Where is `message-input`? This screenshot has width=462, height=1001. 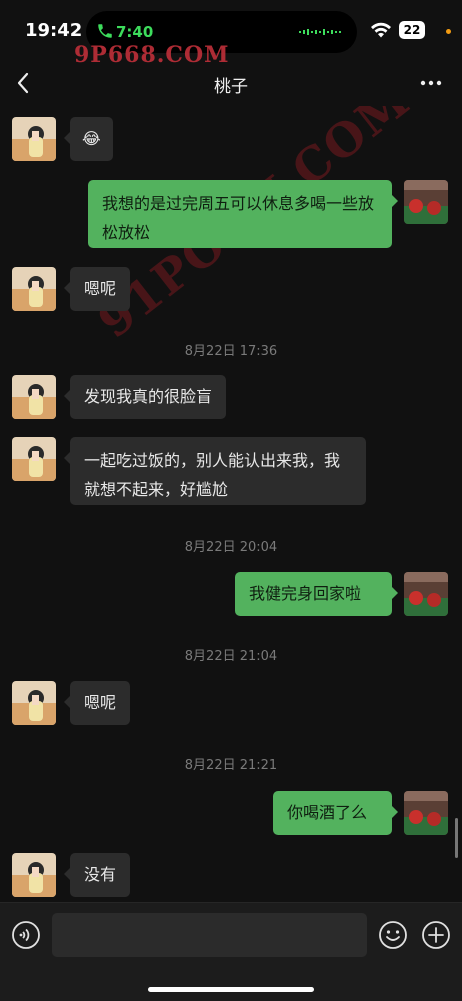 message-input is located at coordinates (209, 935).